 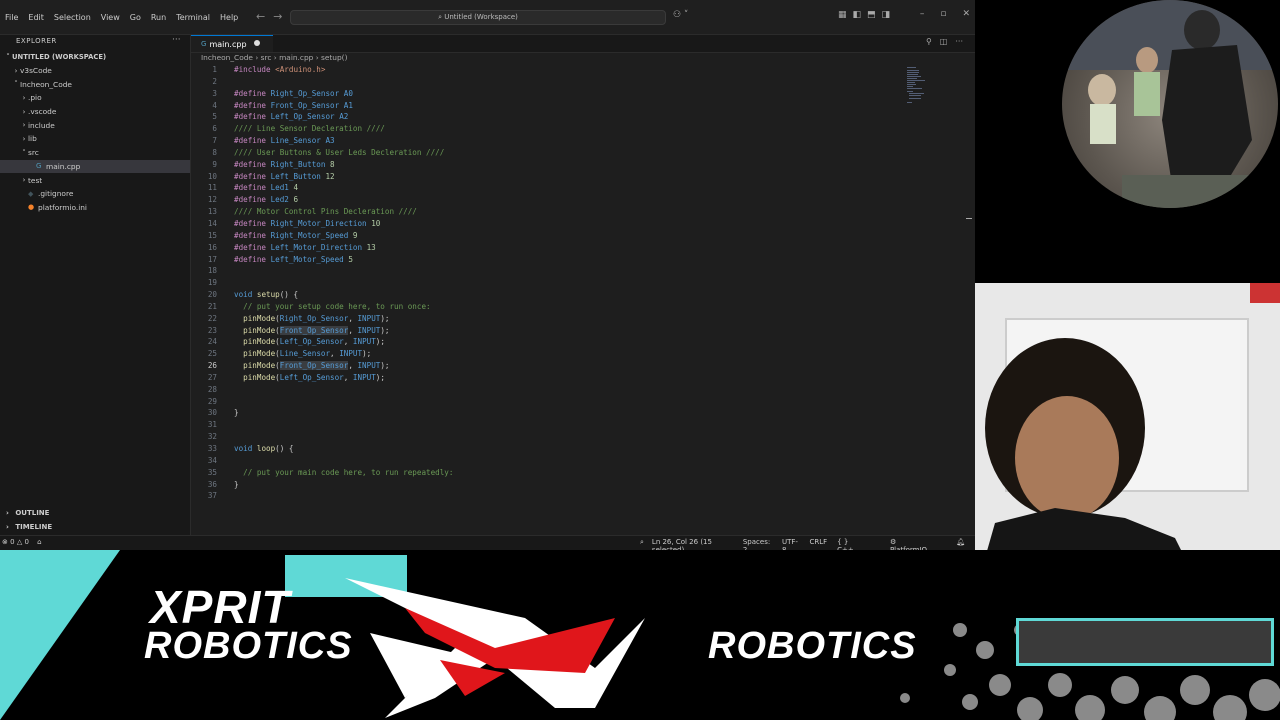 I want to click on toggle-sidebar-icon: ◧, so click(x=857, y=15).